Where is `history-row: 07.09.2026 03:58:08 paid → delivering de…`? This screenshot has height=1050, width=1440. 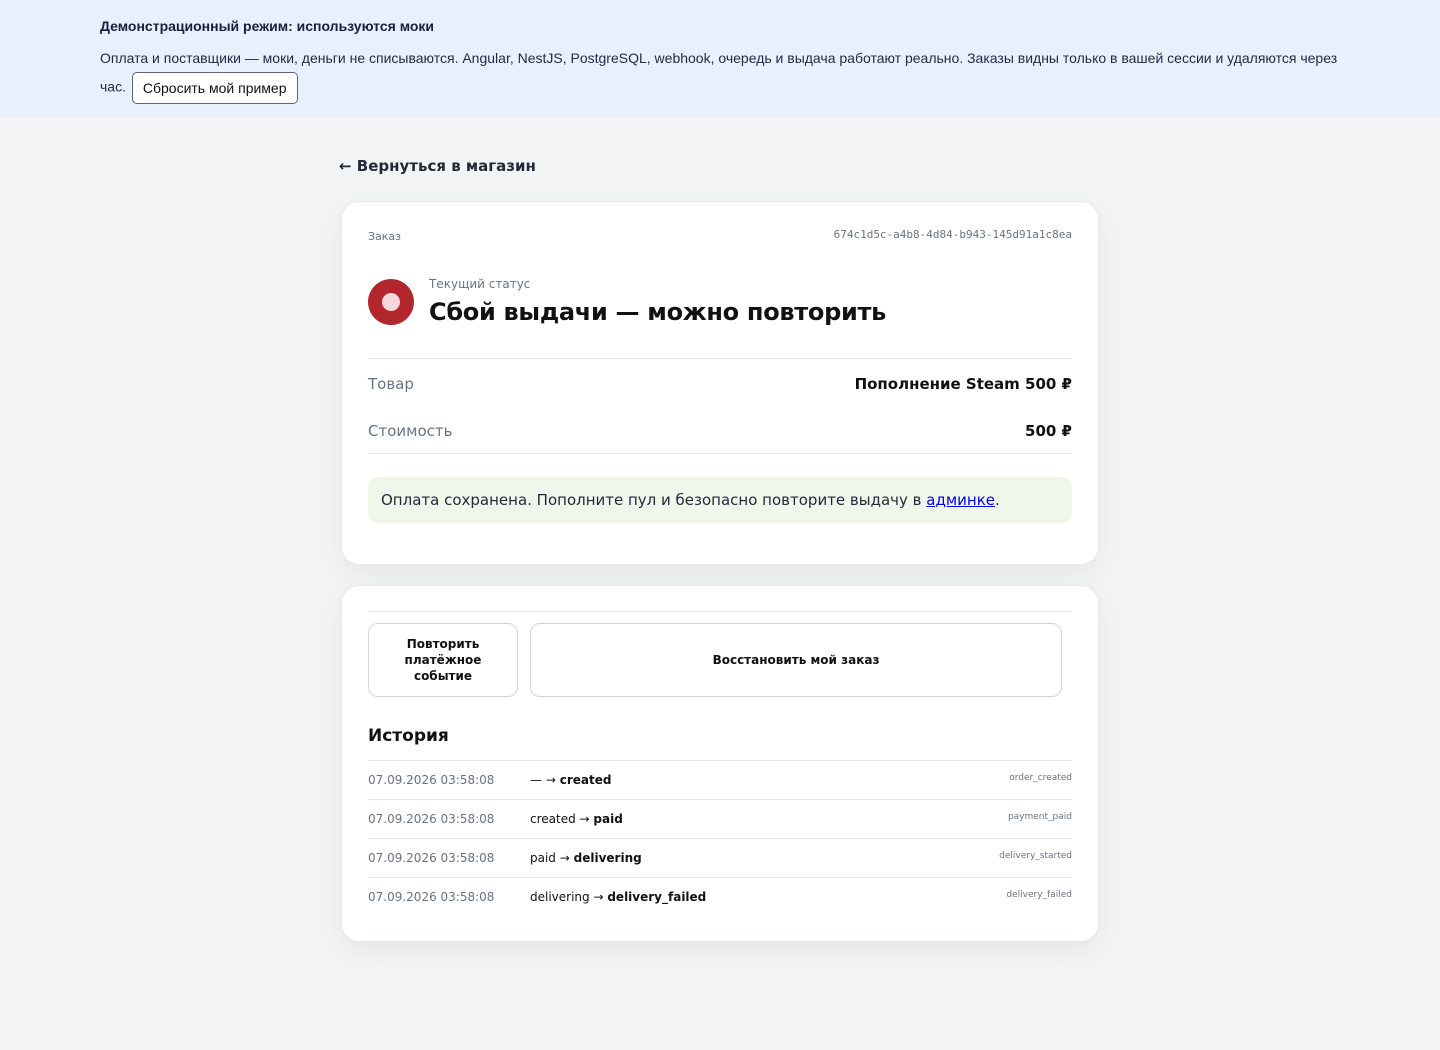
history-row: 07.09.2026 03:58:08 paid → delivering de… is located at coordinates (720, 857).